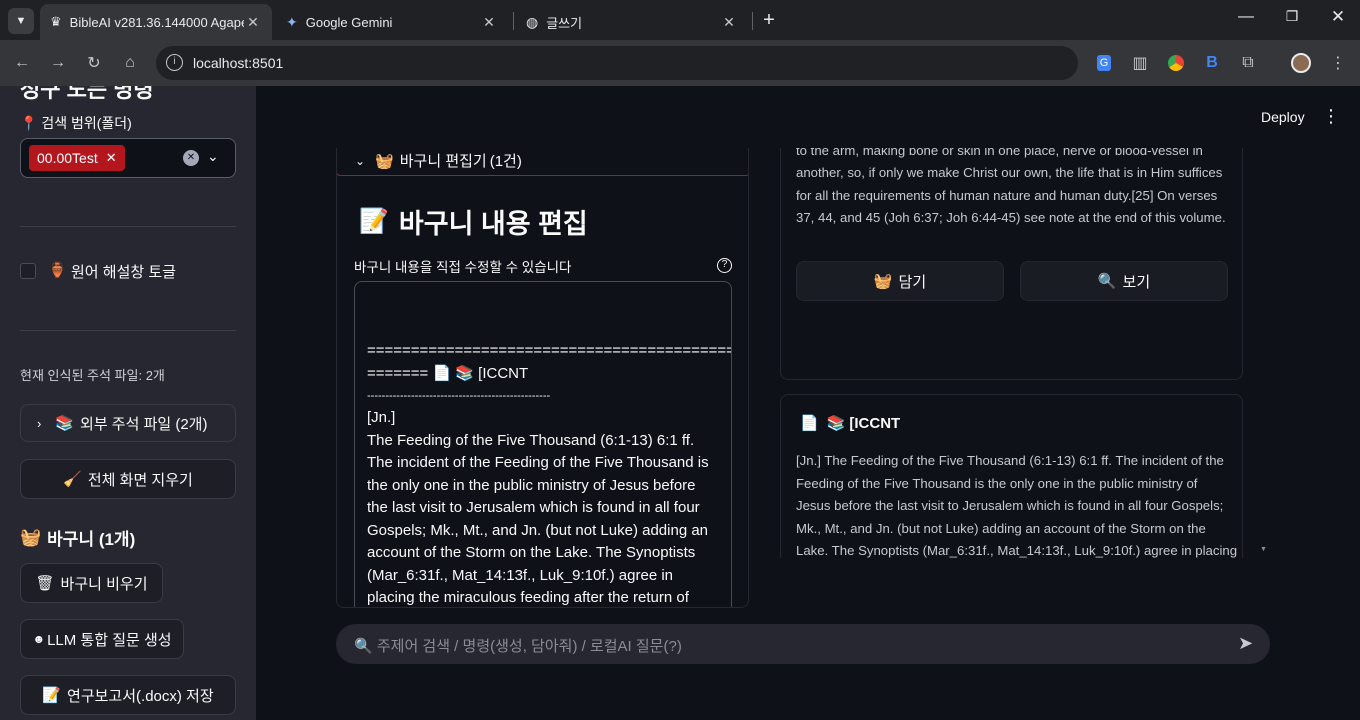  What do you see at coordinates (1140, 63) in the screenshot?
I see `reading-list-icon: ▥` at bounding box center [1140, 63].